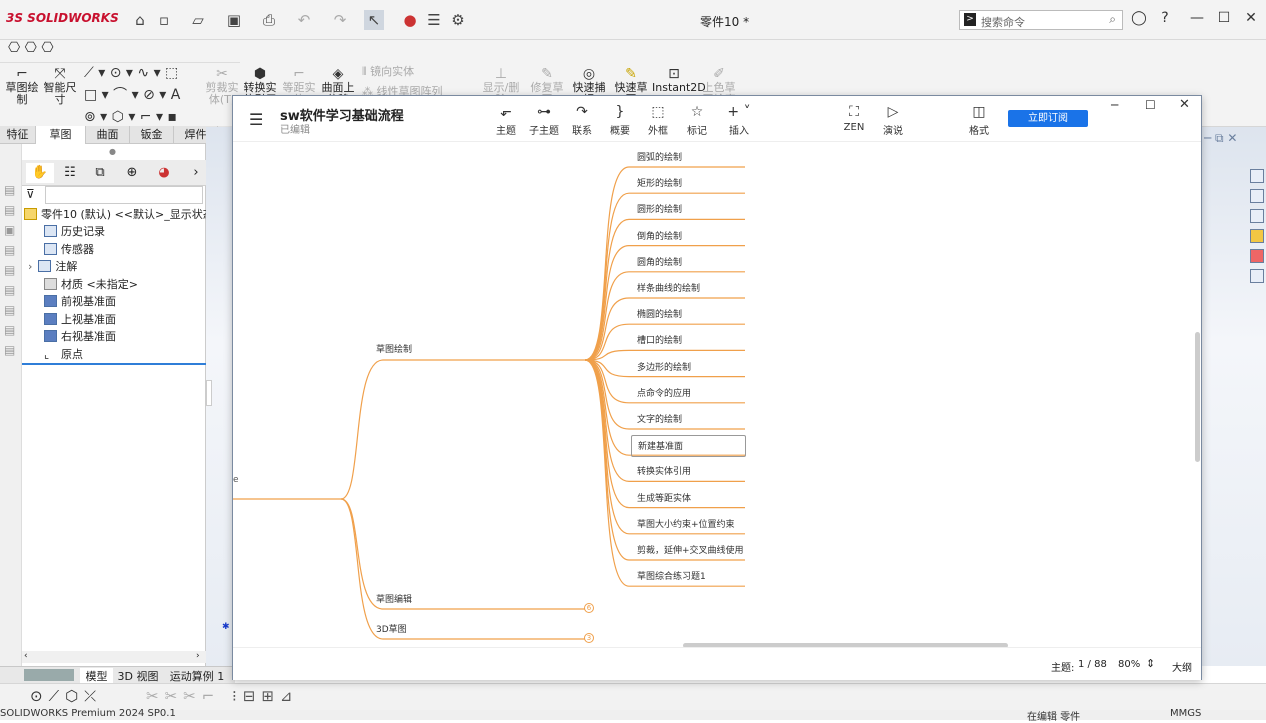 The width and height of the screenshot is (1266, 723). I want to click on tree-item-material: 材质 <未指定>, so click(91, 284).